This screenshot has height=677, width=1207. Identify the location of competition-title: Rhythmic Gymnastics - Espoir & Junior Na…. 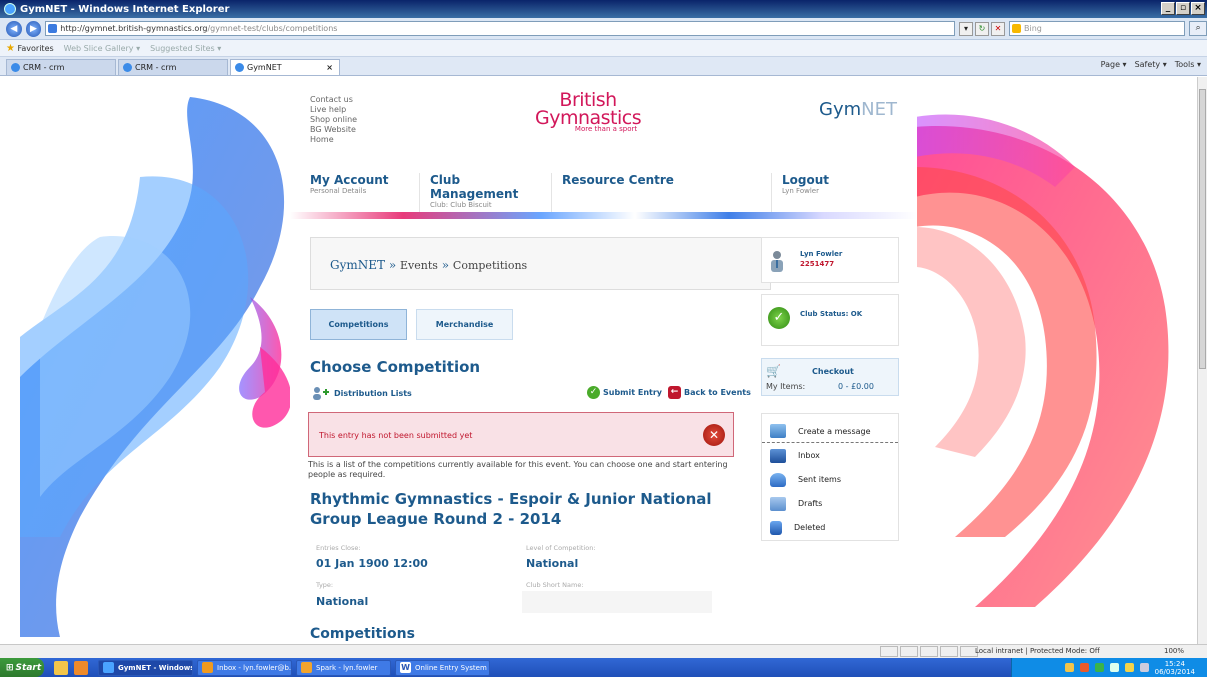
(511, 509).